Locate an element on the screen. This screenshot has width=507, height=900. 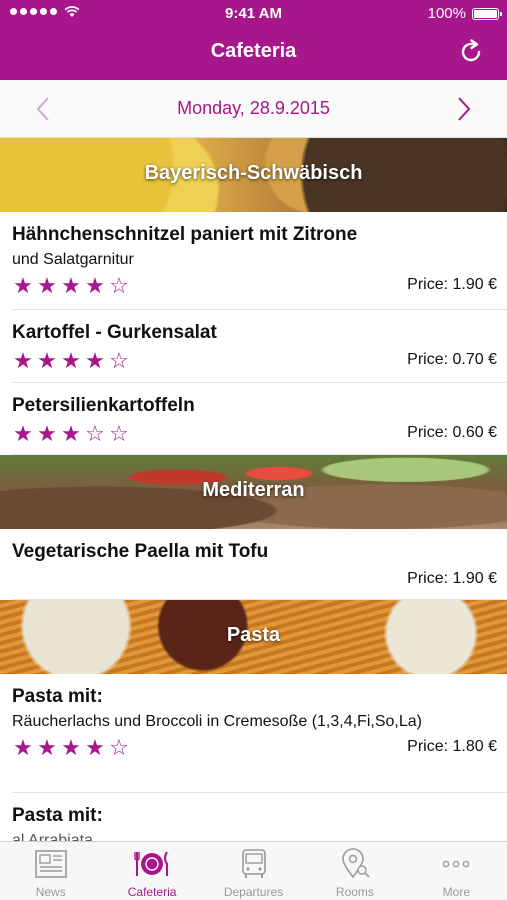
section-title: Mediterran is located at coordinates (253, 490).